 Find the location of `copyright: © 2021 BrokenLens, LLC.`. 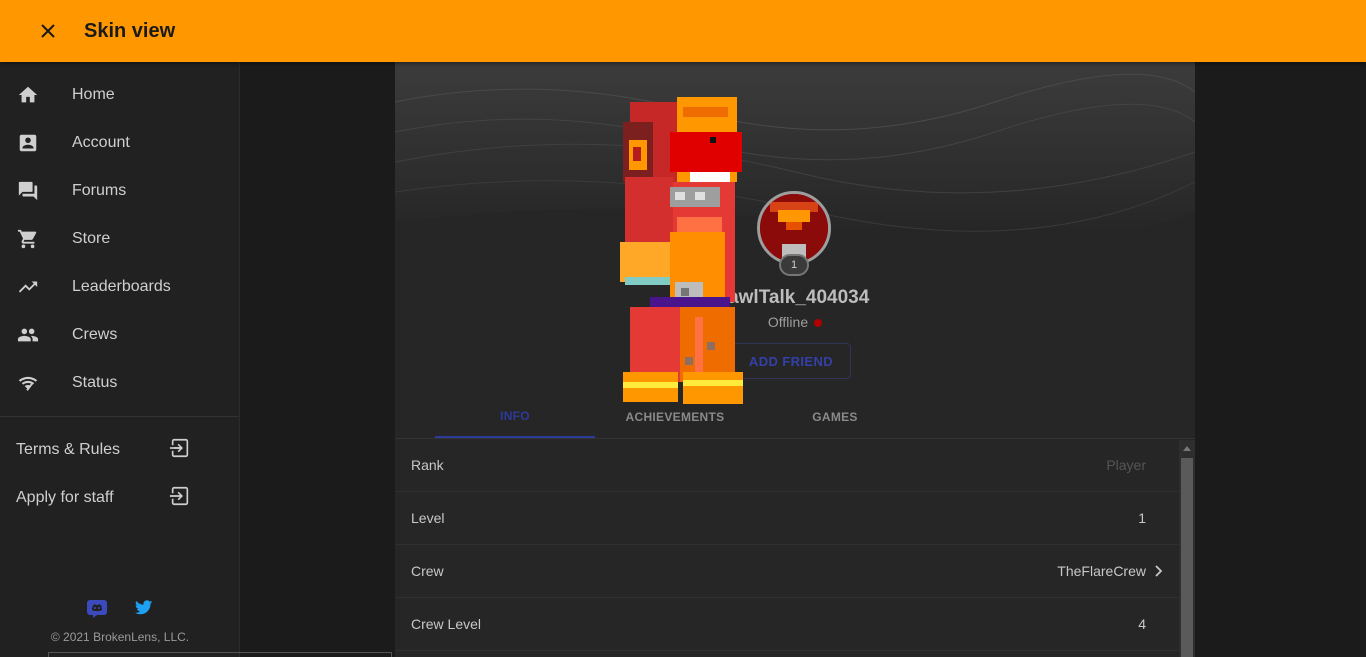

copyright: © 2021 BrokenLens, LLC. is located at coordinates (120, 637).